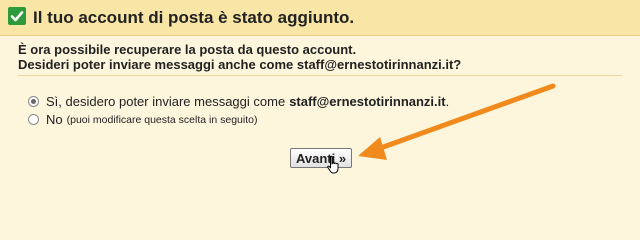  Describe the element at coordinates (457, 121) in the screenshot. I see `arrow-icon` at that location.